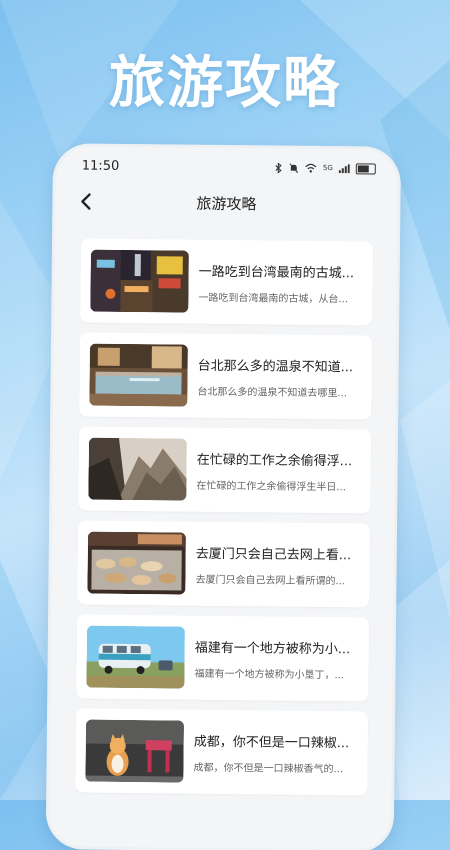 This screenshot has height=850, width=450. Describe the element at coordinates (365, 168) in the screenshot. I see `battery-icon` at that location.